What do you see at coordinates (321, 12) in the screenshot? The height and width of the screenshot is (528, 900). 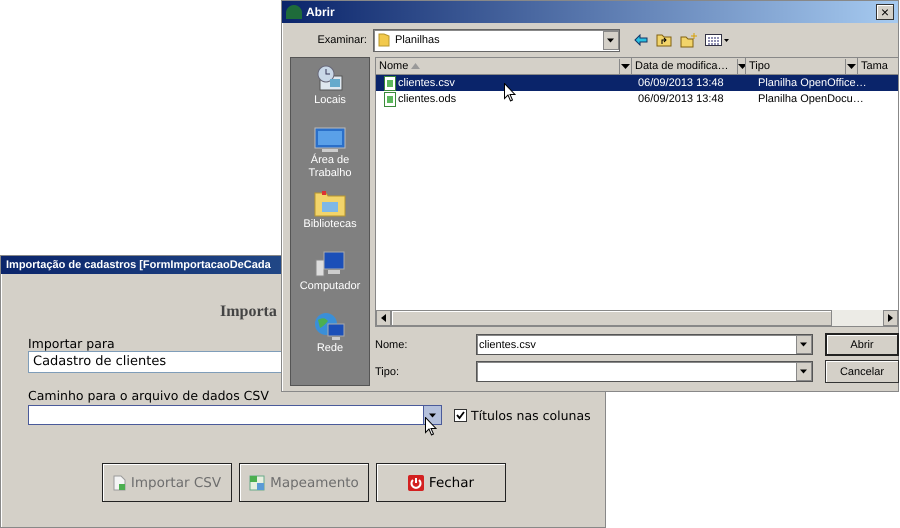 I see `dialog-title: Abrir` at bounding box center [321, 12].